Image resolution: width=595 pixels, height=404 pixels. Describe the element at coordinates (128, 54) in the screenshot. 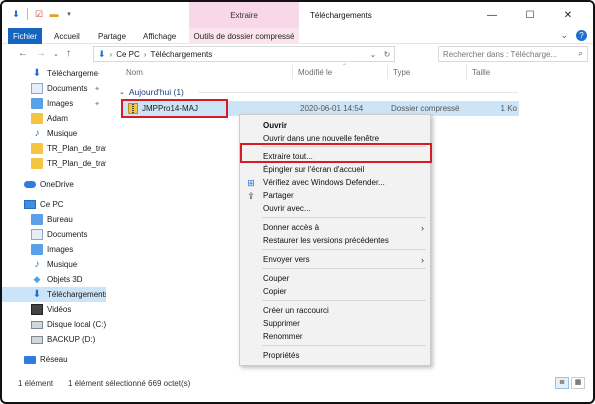

I see `breadcrumb-ce-pc: Ce PC` at that location.